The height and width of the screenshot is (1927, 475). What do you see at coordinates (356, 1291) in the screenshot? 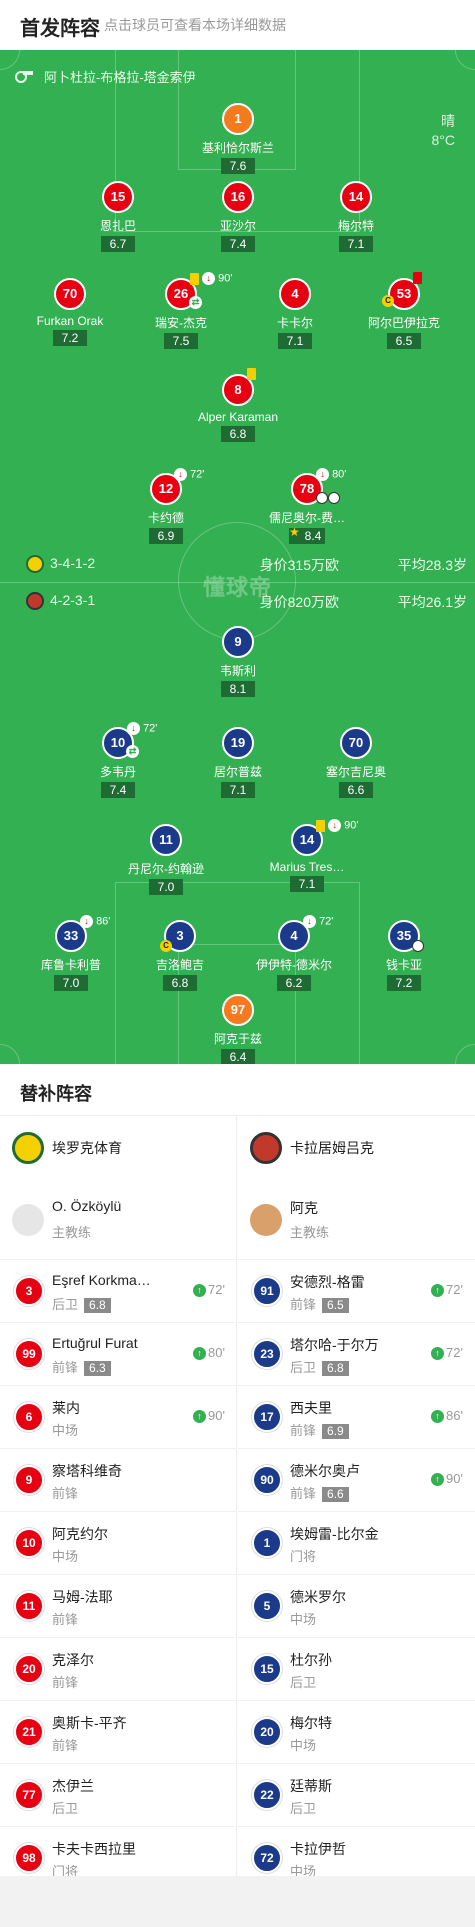
I see `bench-player: 91 安德烈-格雷 前锋 6.5 ↑ 72'` at bounding box center [356, 1291].